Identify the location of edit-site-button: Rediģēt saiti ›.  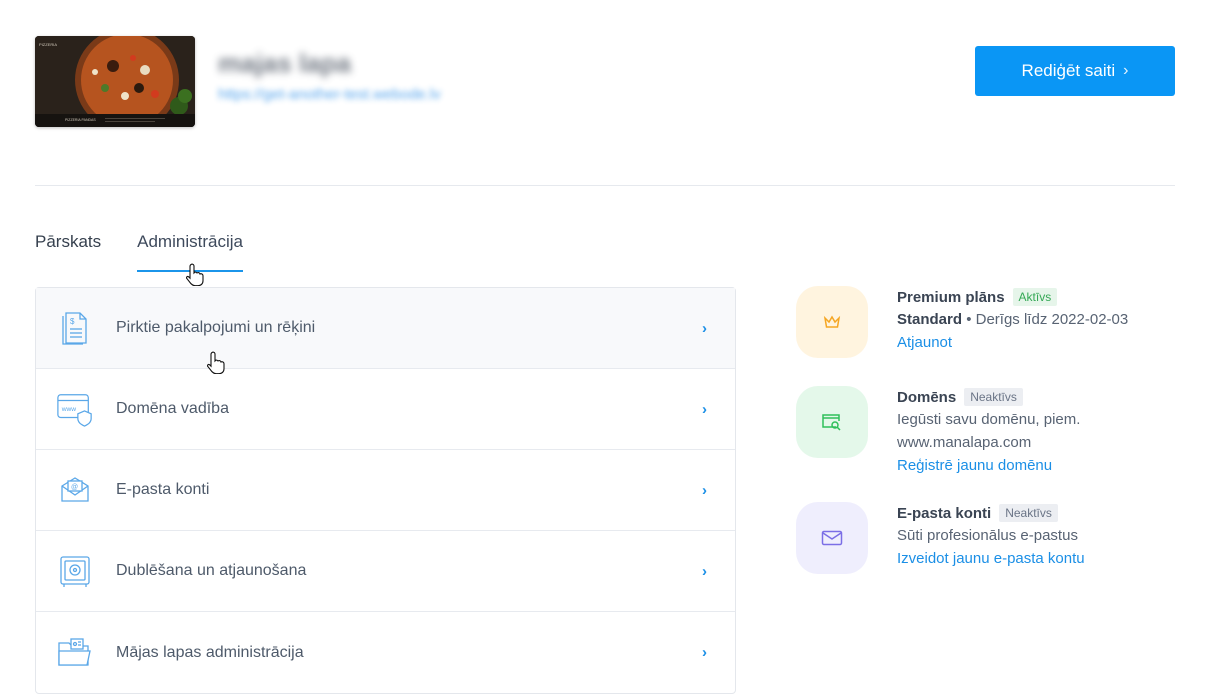
(1075, 71).